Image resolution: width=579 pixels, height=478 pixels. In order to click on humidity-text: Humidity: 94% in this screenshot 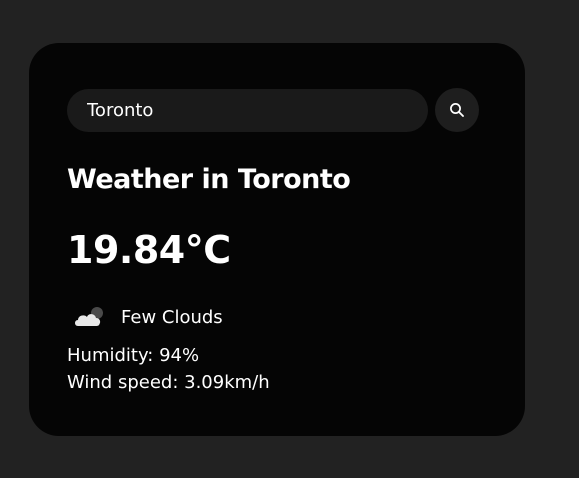, I will do `click(133, 355)`.